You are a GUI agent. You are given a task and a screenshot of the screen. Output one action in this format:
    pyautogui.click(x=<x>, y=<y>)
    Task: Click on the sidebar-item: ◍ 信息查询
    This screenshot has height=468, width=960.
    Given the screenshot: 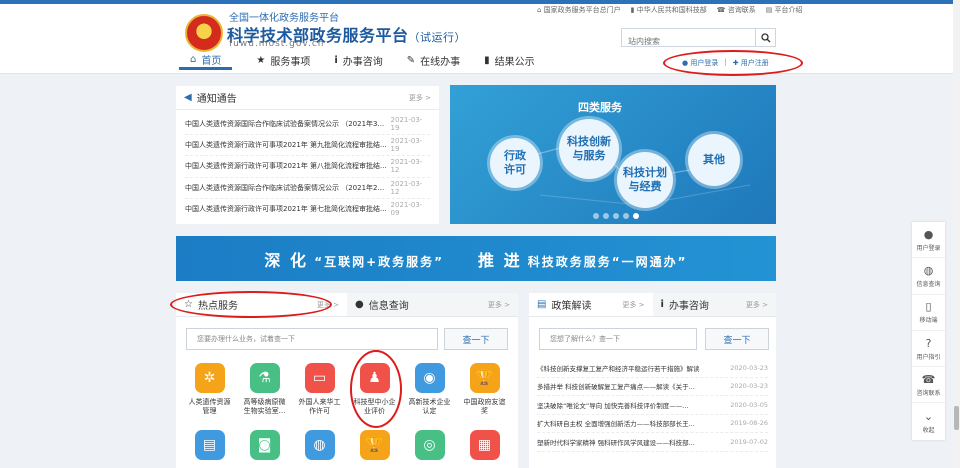 What is the action you would take?
    pyautogui.click(x=928, y=276)
    